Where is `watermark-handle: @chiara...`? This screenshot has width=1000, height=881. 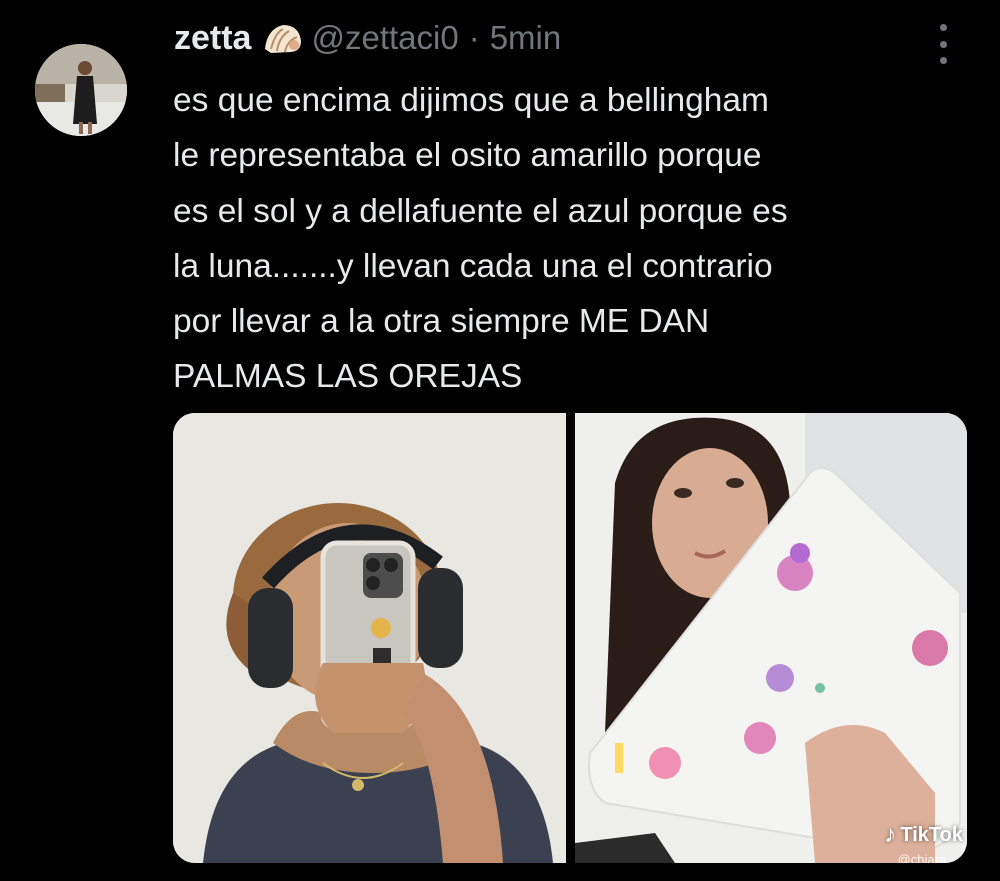
watermark-handle: @chiara... is located at coordinates (927, 857).